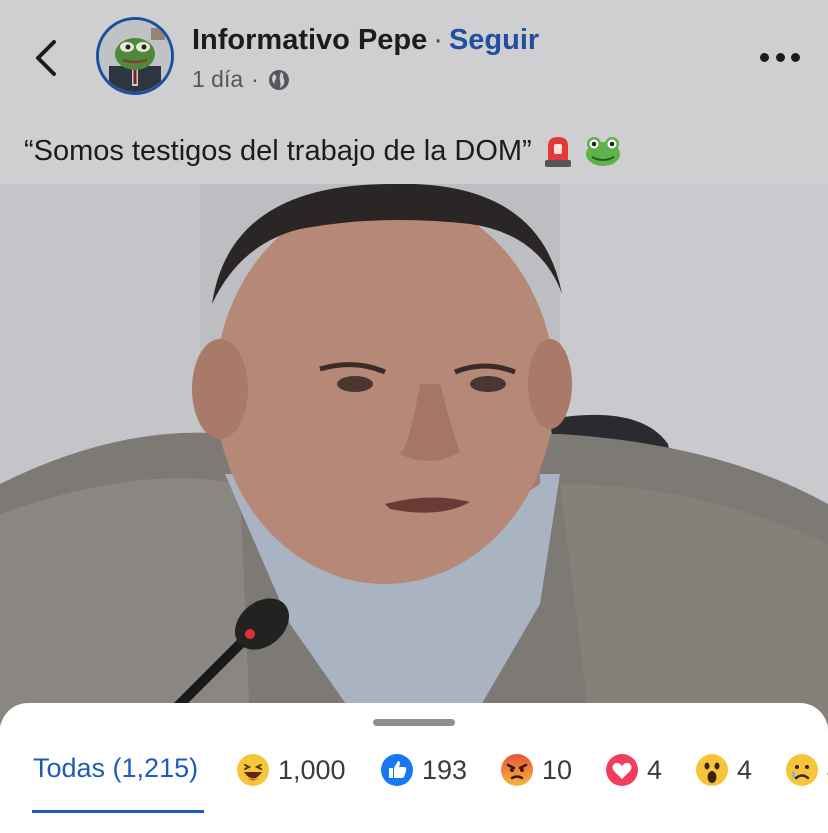 This screenshot has height=833, width=828. What do you see at coordinates (278, 150) in the screenshot?
I see `caption-text: “Somos testigos del trabajo de la DOM”` at bounding box center [278, 150].